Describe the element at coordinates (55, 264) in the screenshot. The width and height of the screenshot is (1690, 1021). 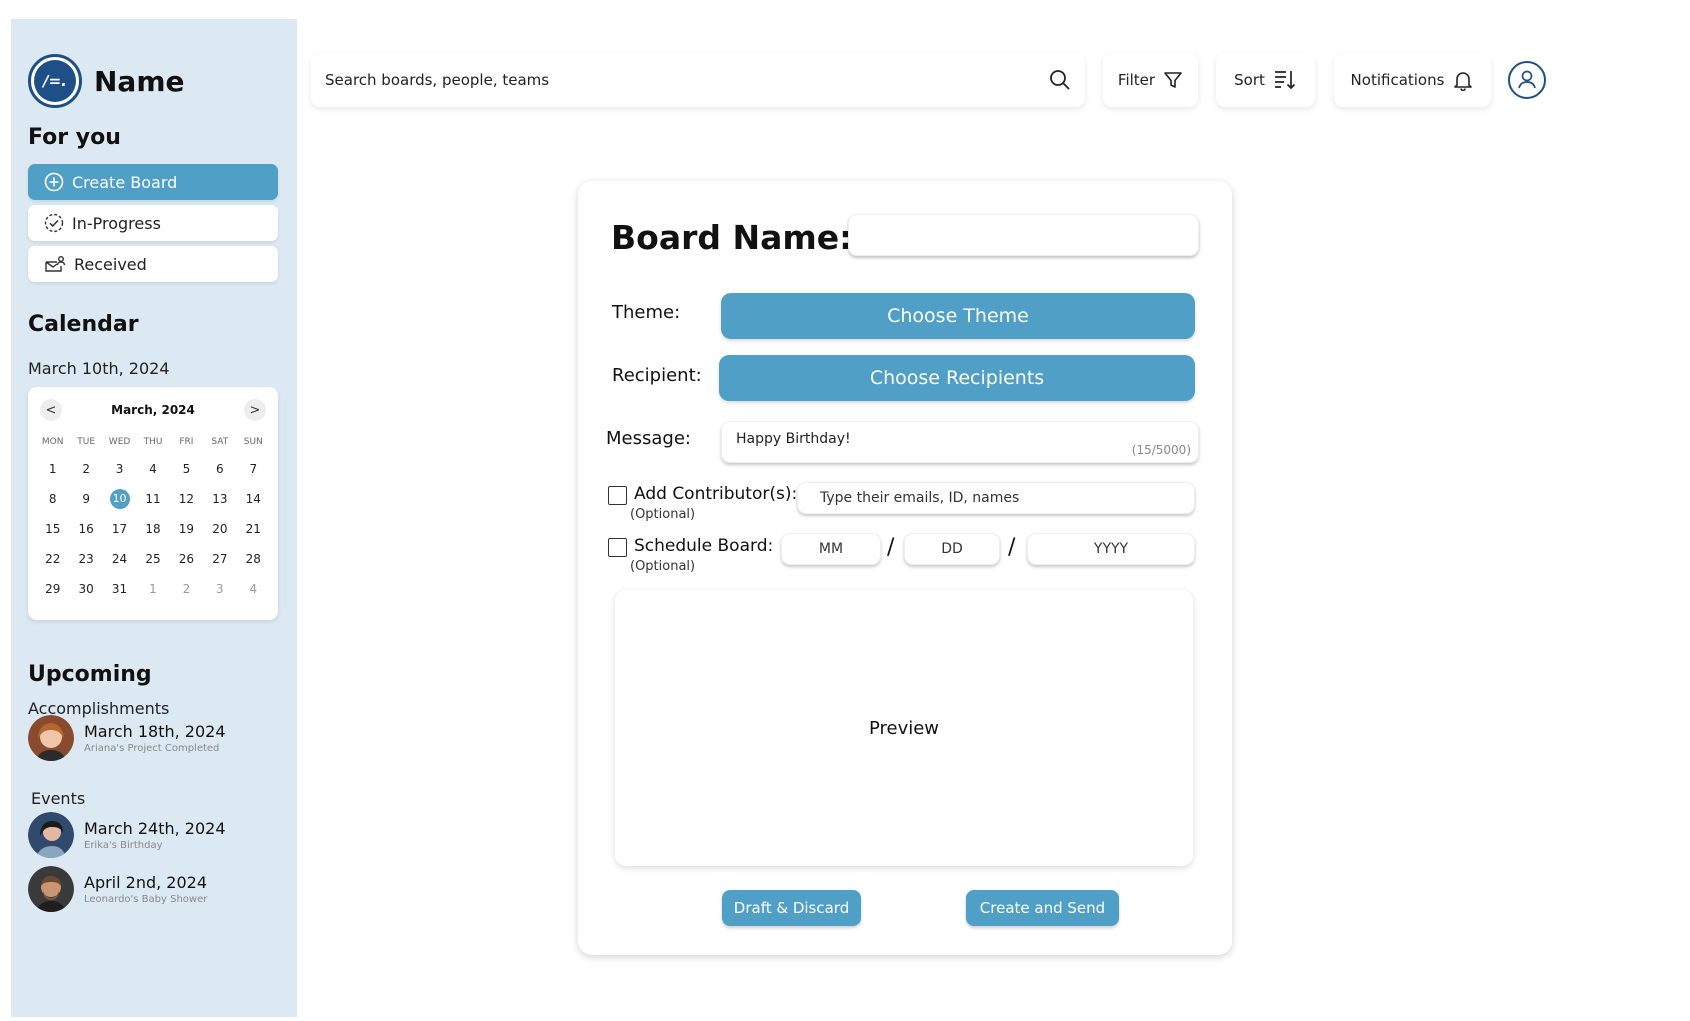
I see `envelope-person-icon` at that location.